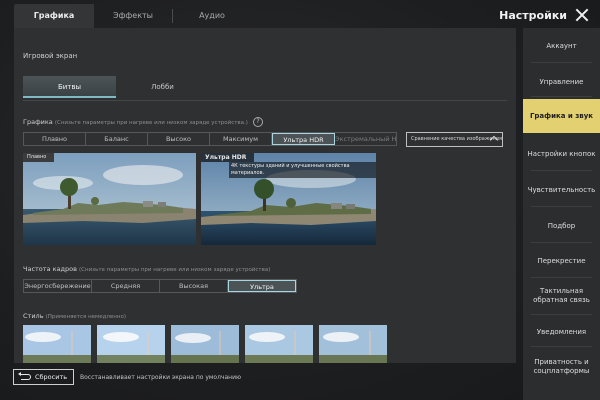 This screenshot has width=600, height=400. What do you see at coordinates (51, 377) in the screenshot?
I see `reset-label: Сбросить` at bounding box center [51, 377].